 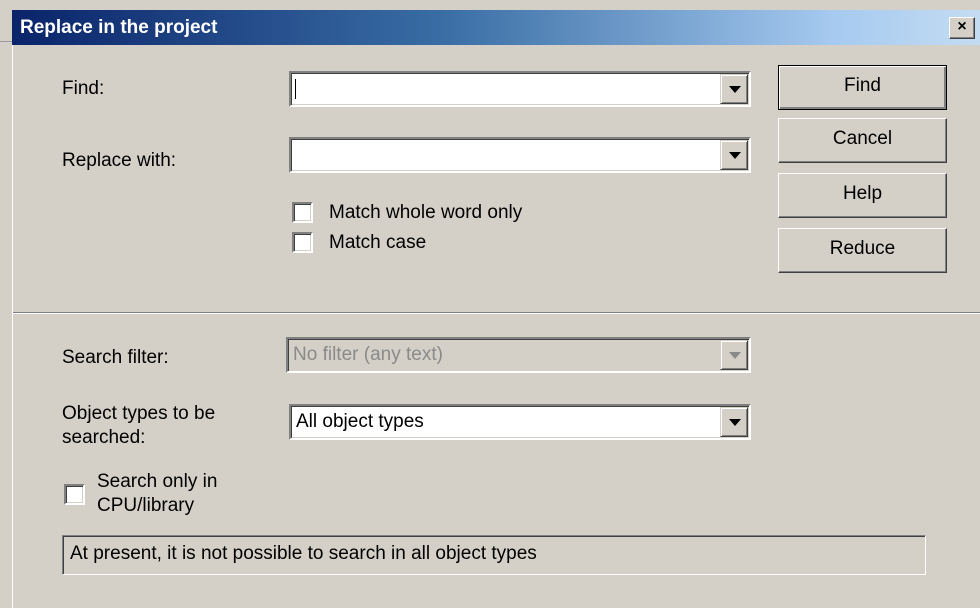 What do you see at coordinates (862, 87) in the screenshot?
I see `find-button: Find` at bounding box center [862, 87].